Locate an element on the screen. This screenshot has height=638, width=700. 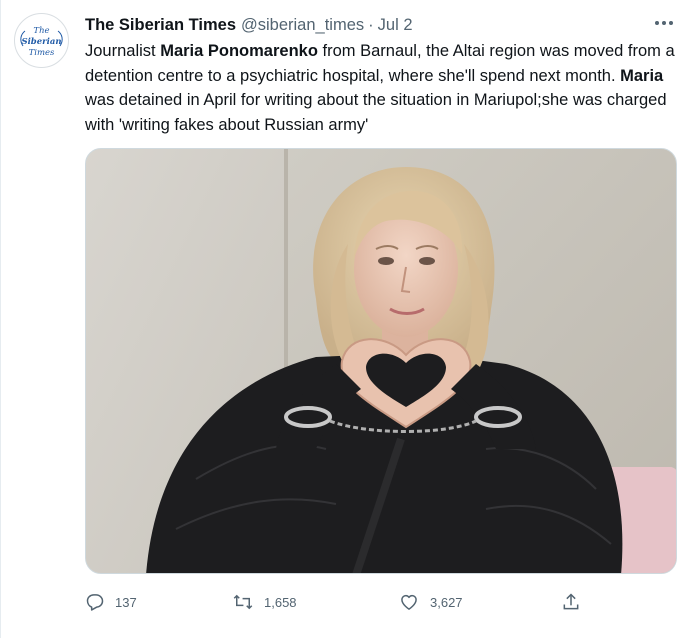
reply-icon is located at coordinates (95, 602).